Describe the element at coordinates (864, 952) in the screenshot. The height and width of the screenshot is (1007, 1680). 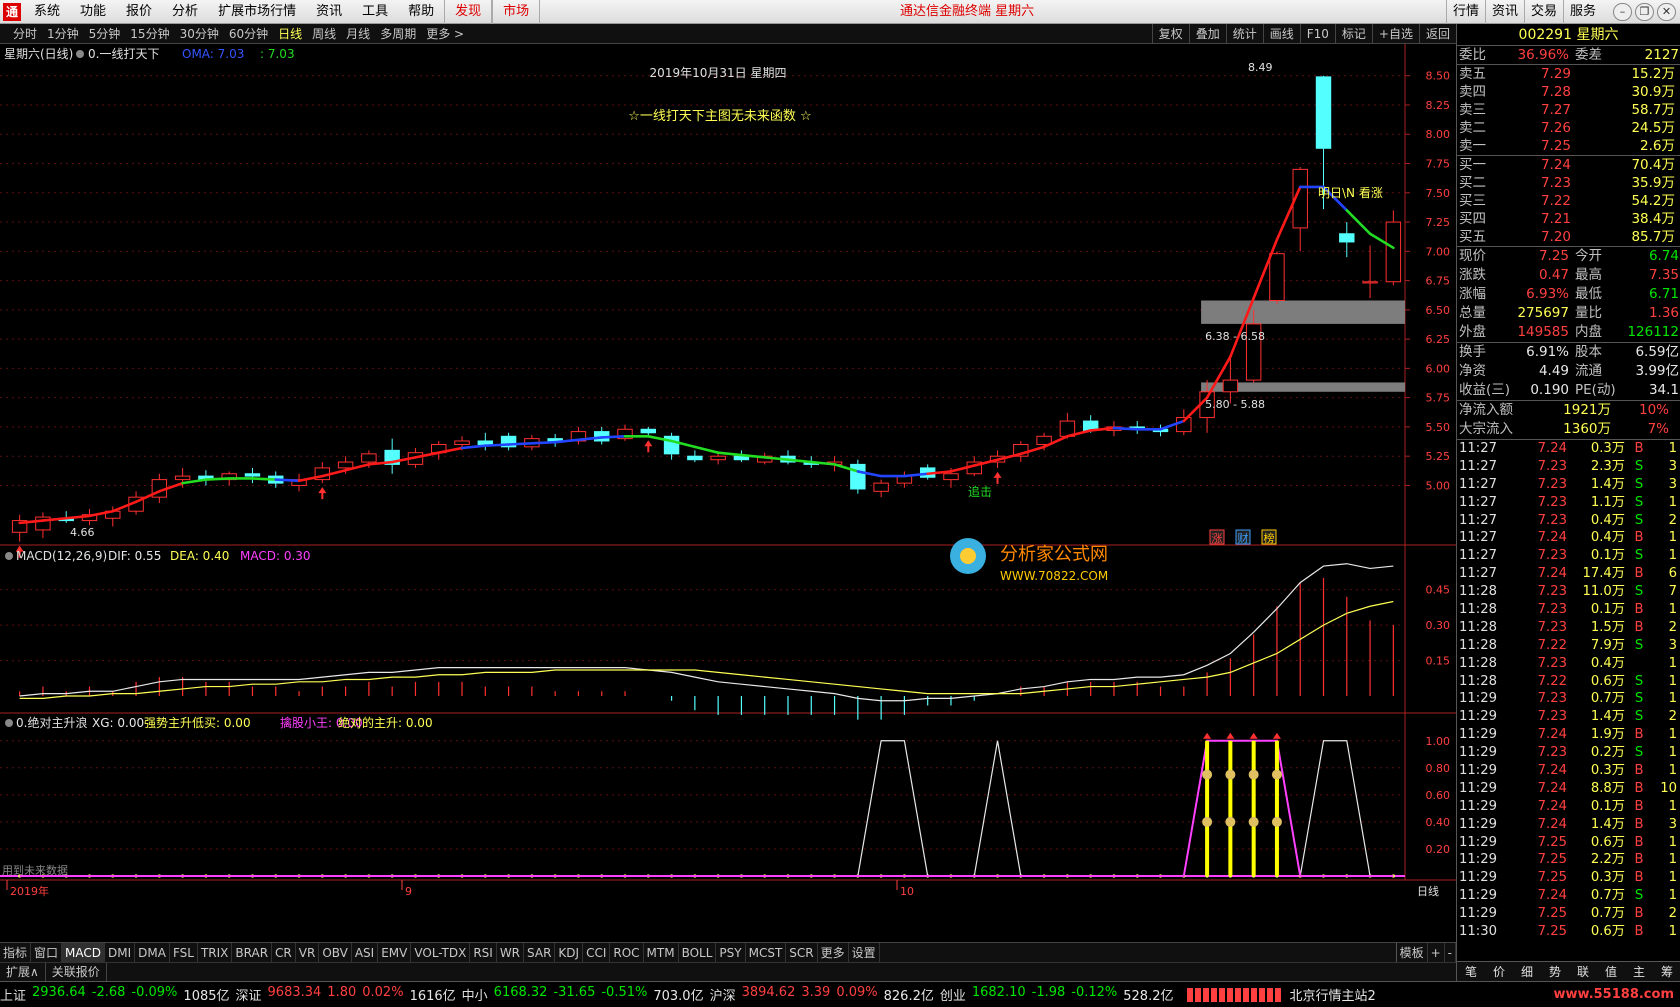
I see `indicator-tab-26: 设置` at that location.